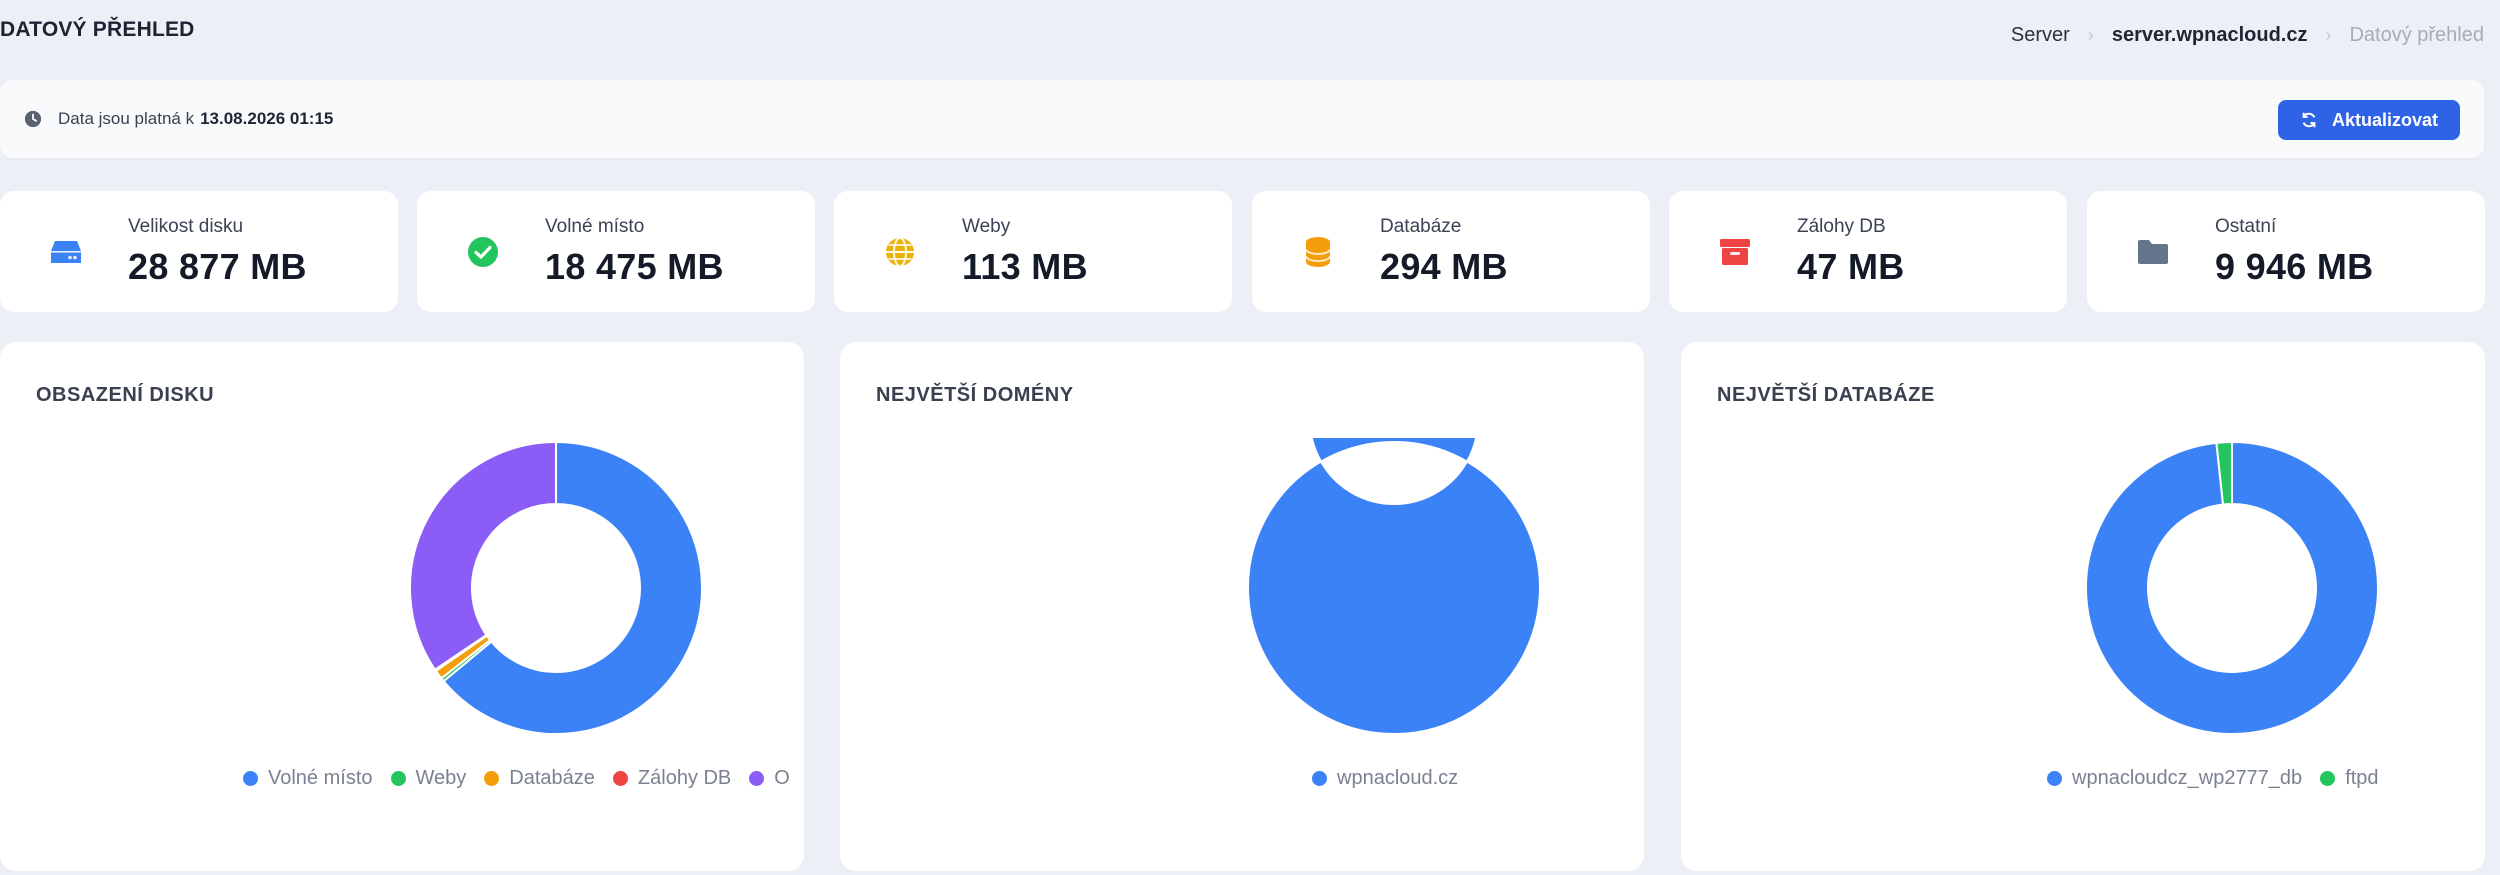  Describe the element at coordinates (1735, 252) in the screenshot. I see `archive-icon` at that location.